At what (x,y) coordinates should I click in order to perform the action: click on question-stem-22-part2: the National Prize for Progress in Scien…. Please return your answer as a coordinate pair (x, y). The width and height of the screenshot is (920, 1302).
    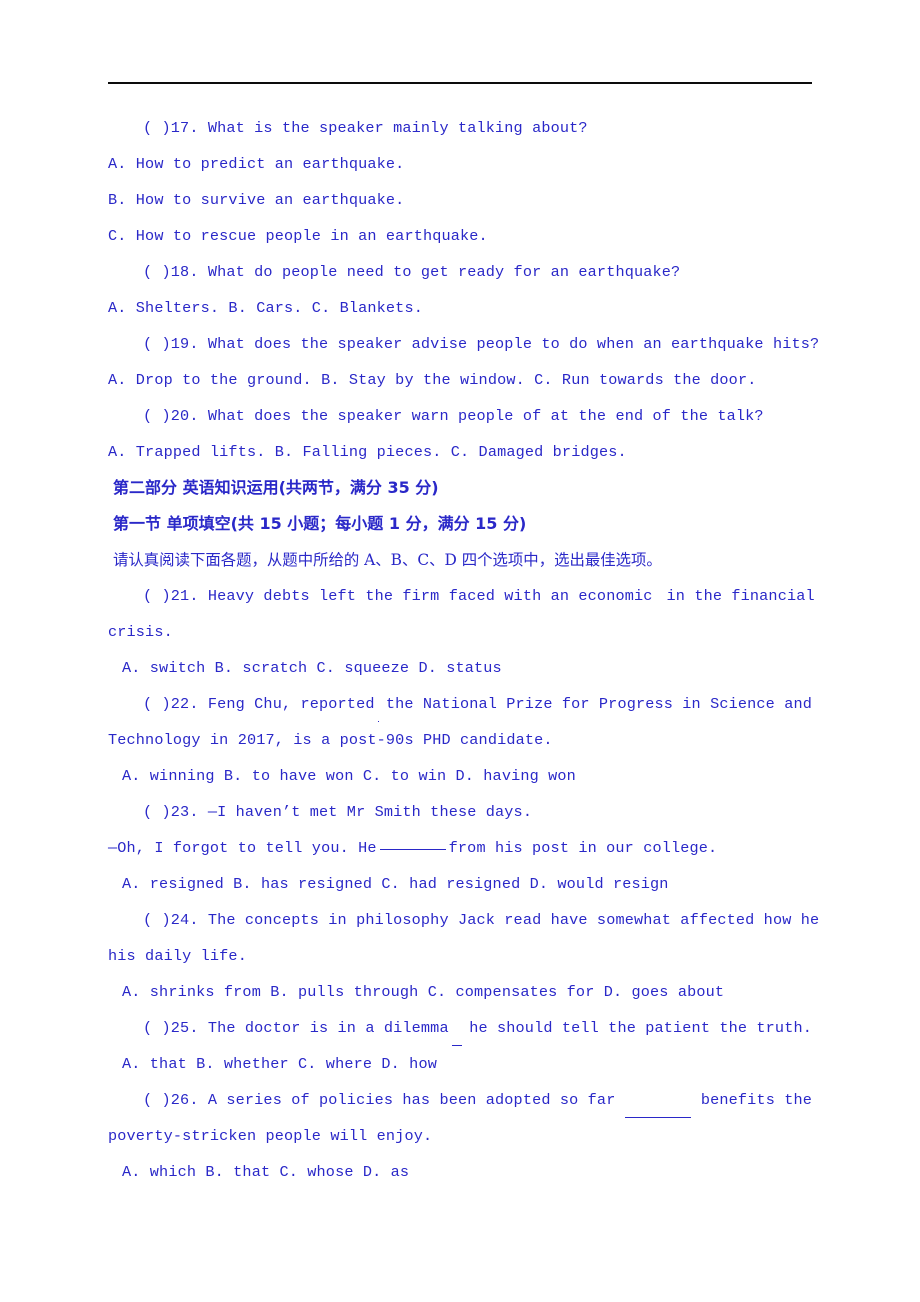
    Looking at the image, I should click on (598, 704).